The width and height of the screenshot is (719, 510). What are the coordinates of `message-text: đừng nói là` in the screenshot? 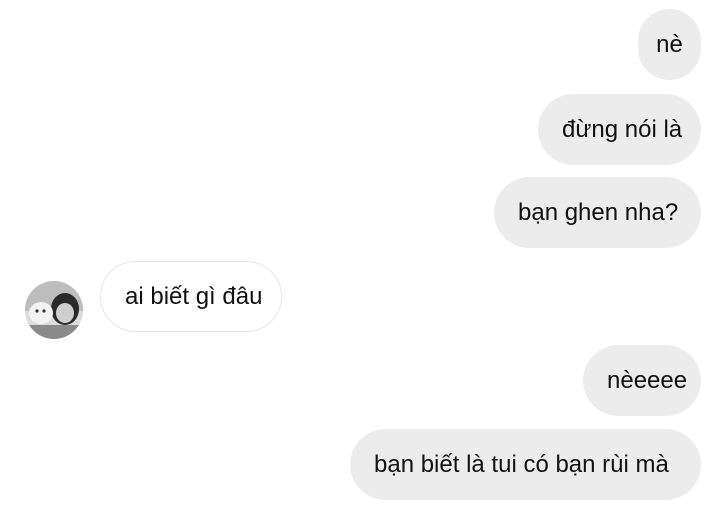 It's located at (622, 129).